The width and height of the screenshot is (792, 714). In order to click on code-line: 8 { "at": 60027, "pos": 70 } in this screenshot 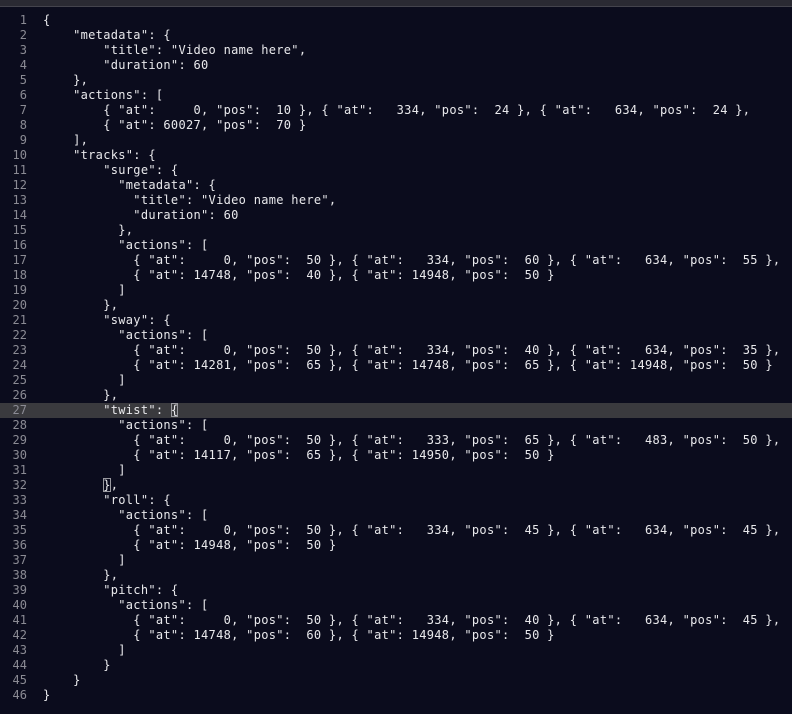, I will do `click(396, 125)`.